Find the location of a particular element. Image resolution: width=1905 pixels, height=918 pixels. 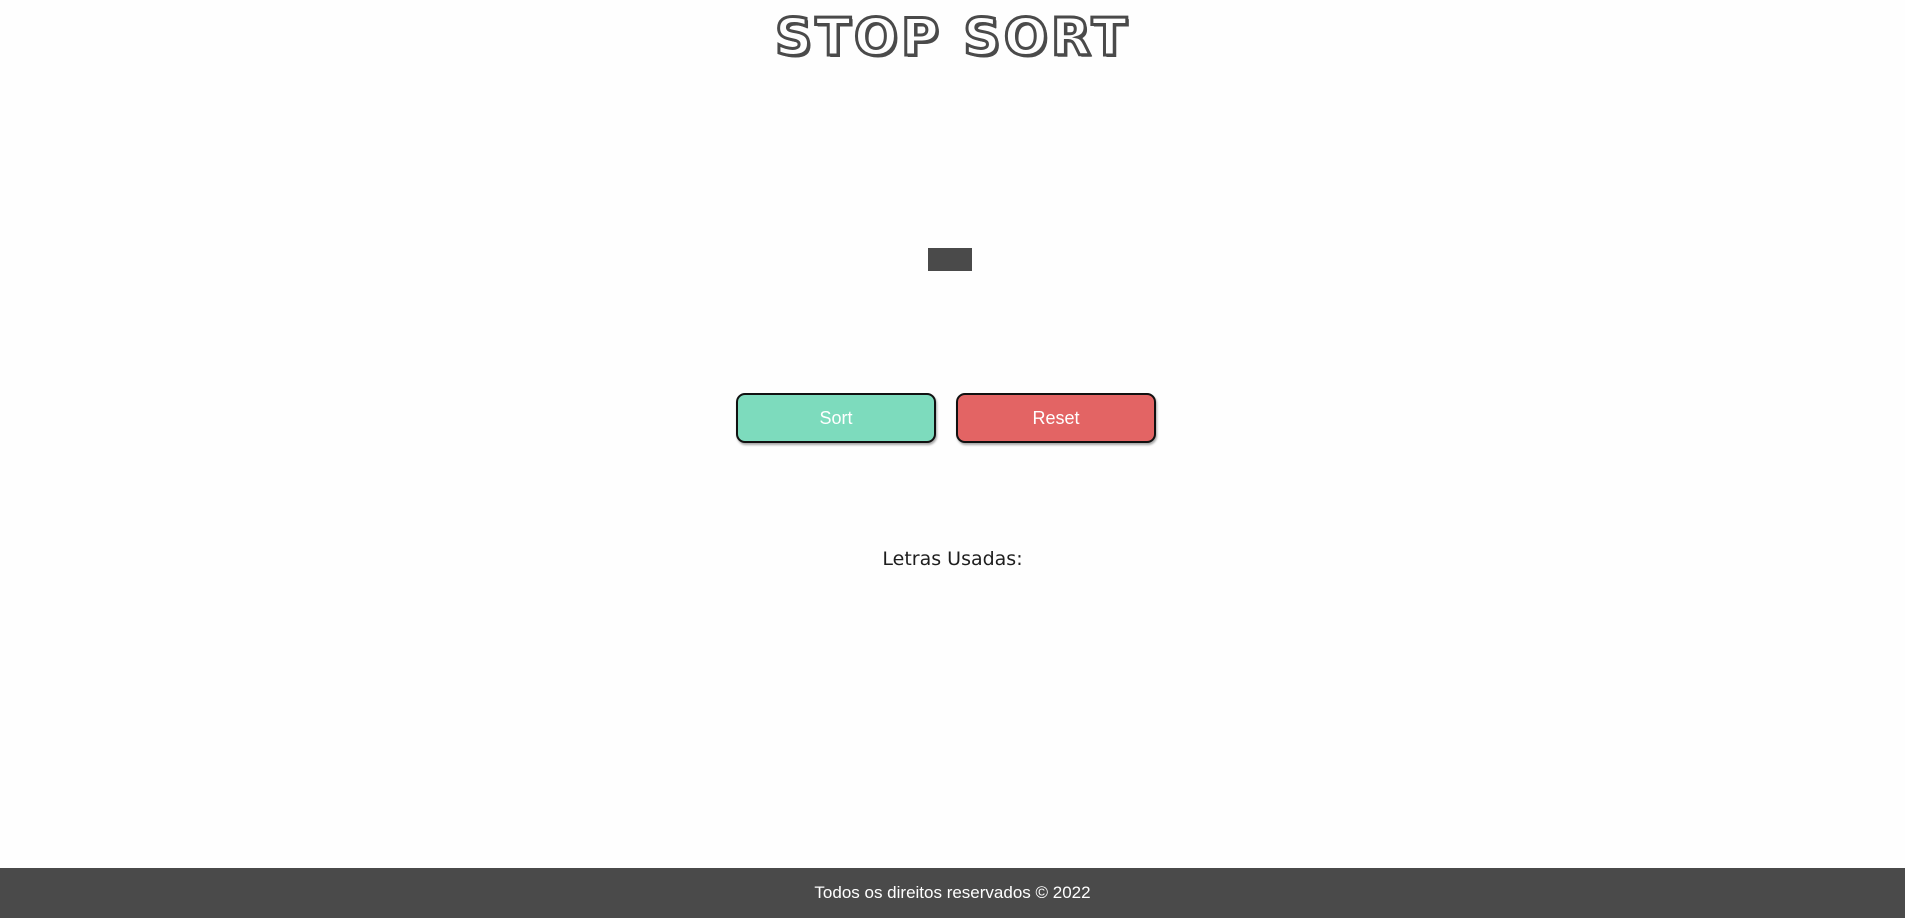

drawn-letter-display is located at coordinates (950, 259).